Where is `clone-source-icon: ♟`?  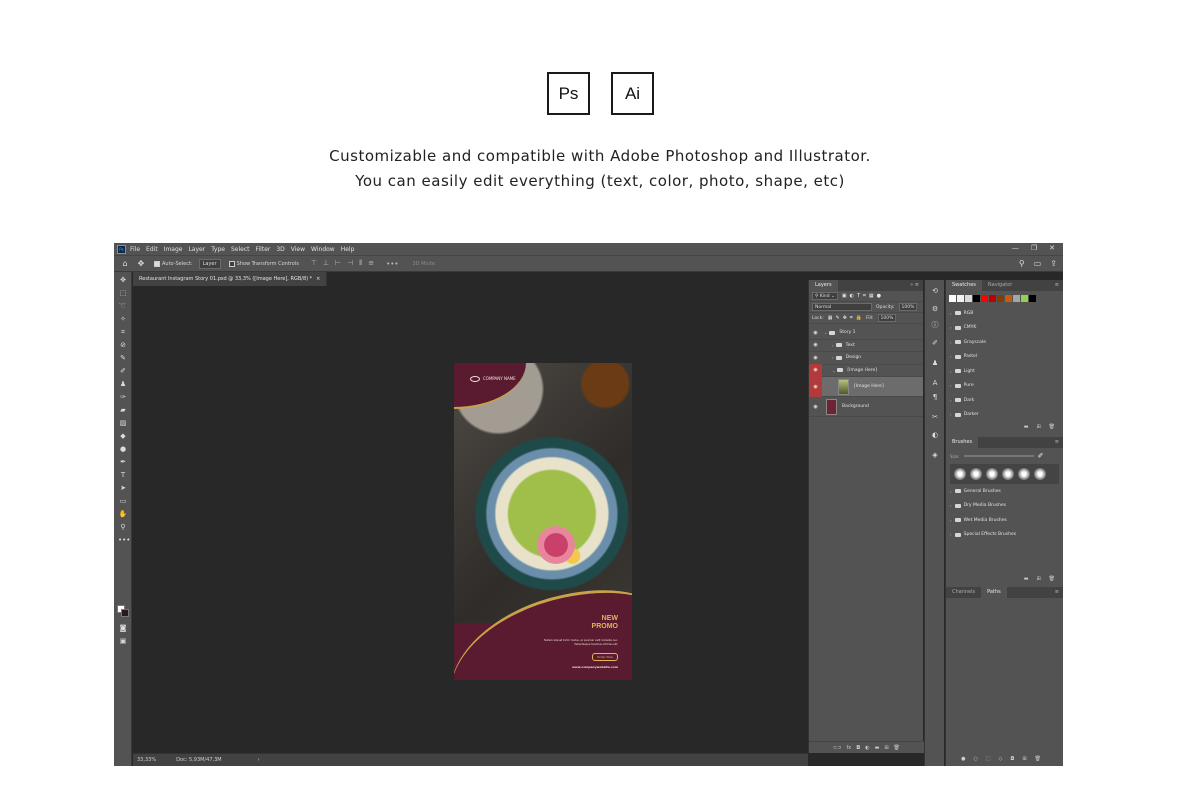 clone-source-icon: ♟ is located at coordinates (935, 363).